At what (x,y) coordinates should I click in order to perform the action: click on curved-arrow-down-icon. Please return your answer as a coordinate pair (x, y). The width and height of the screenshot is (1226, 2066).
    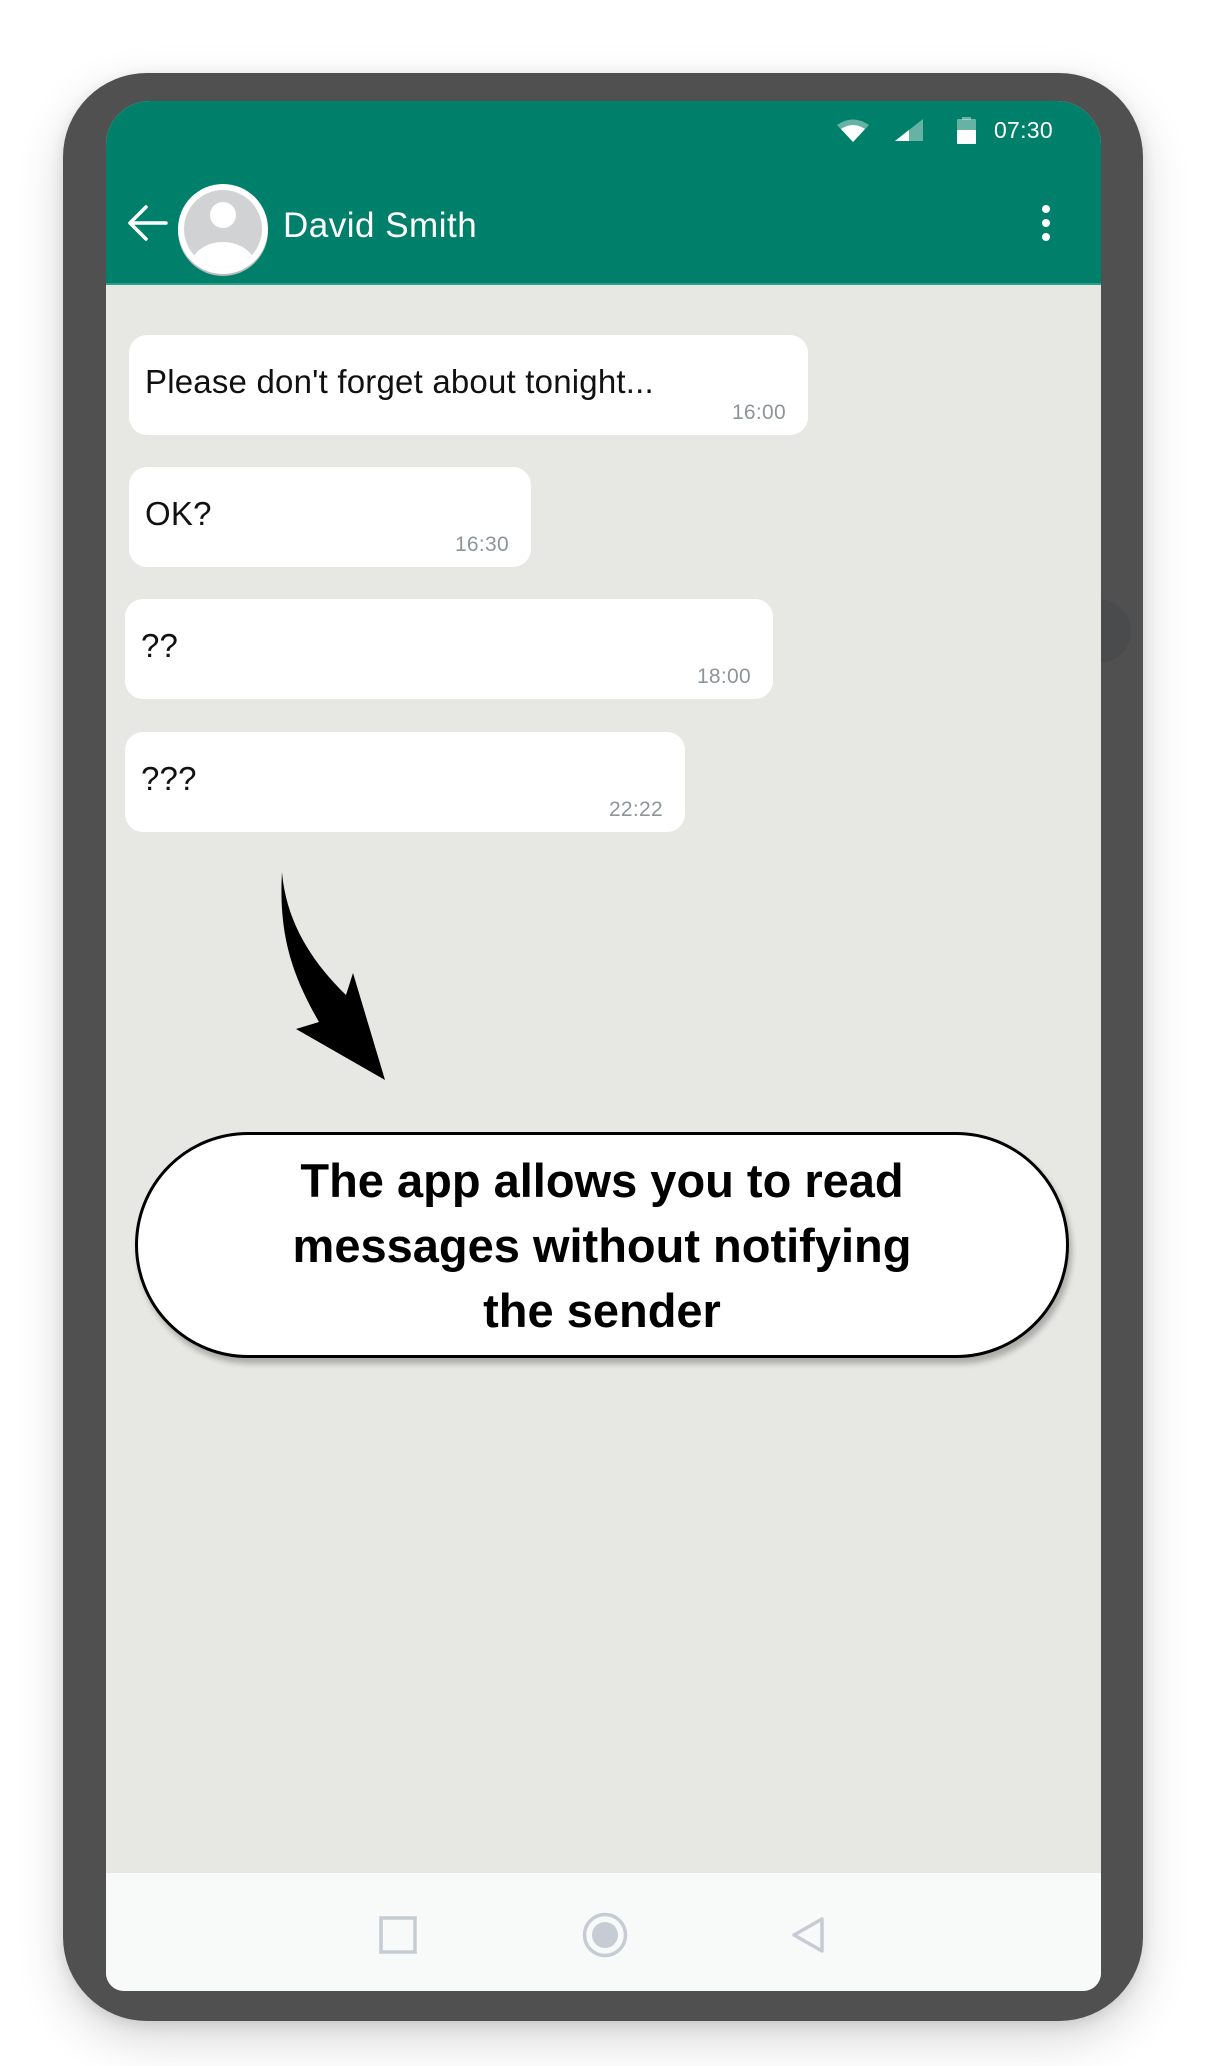
    Looking at the image, I should click on (333, 976).